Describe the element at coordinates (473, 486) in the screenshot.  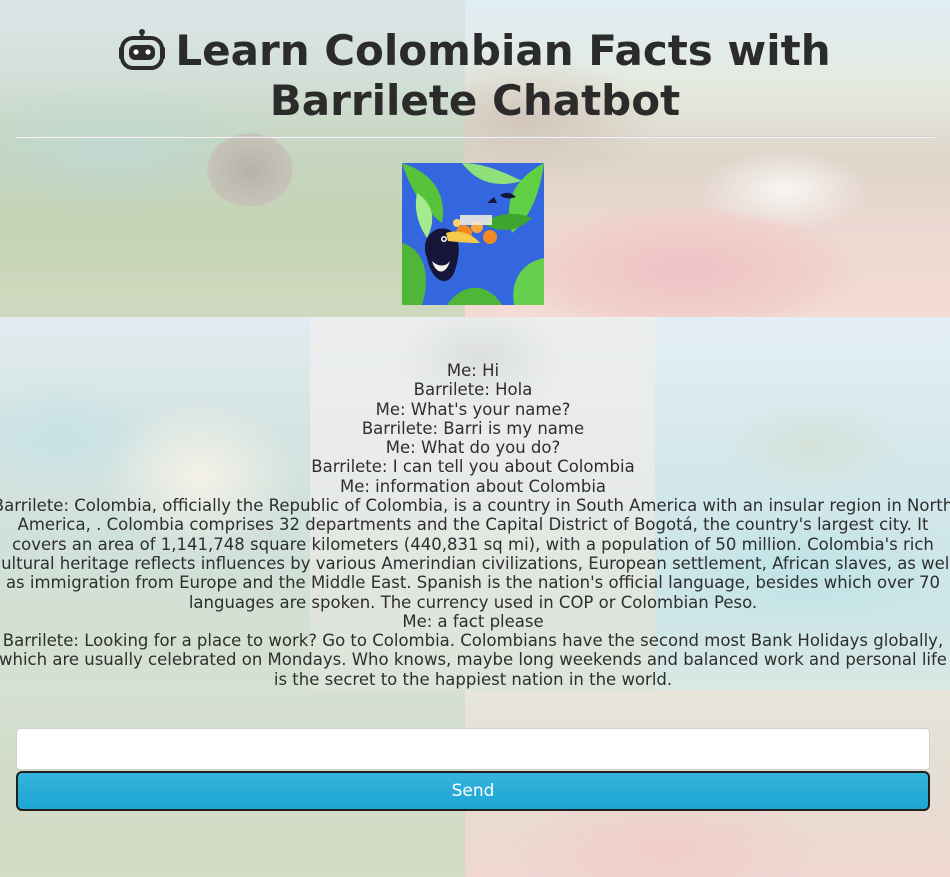
I see `chat-message-user: Me: information about Colombia` at that location.